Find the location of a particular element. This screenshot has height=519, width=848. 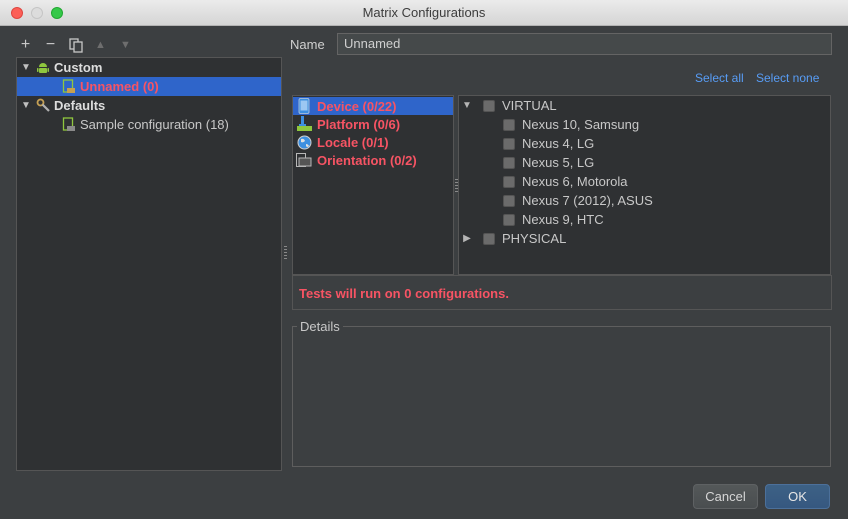

select-all-link: Select all is located at coordinates (719, 78).